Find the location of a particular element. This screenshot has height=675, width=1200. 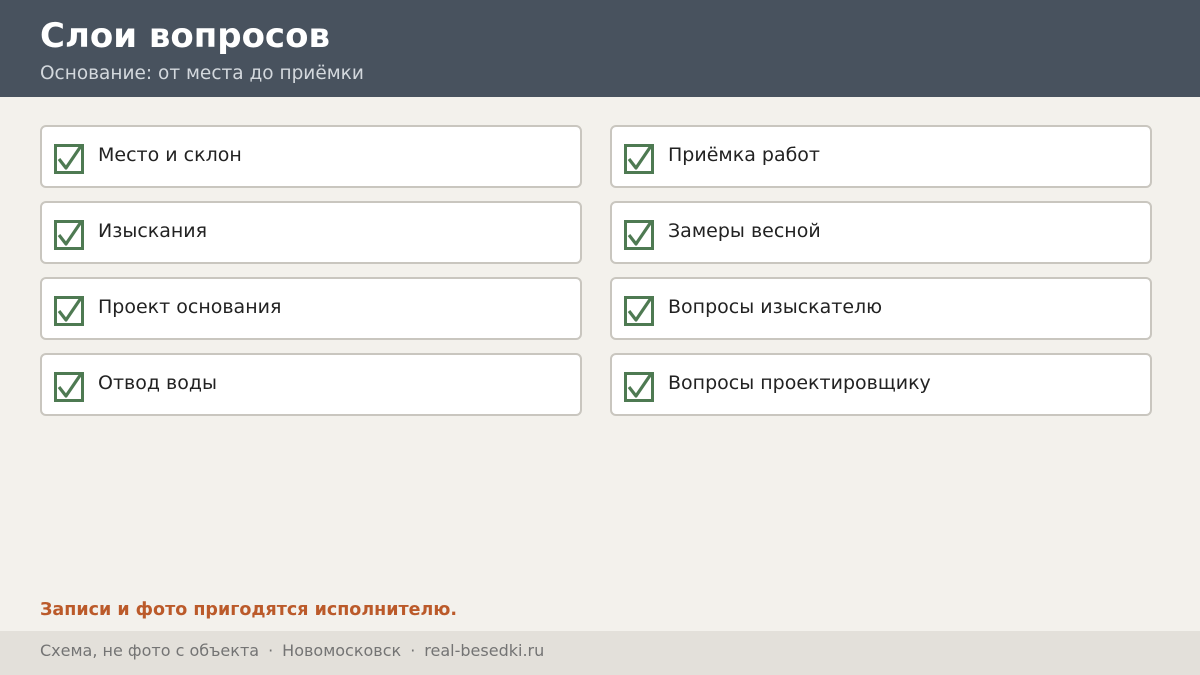

checklist-item-label: Замеры весной is located at coordinates (744, 231).